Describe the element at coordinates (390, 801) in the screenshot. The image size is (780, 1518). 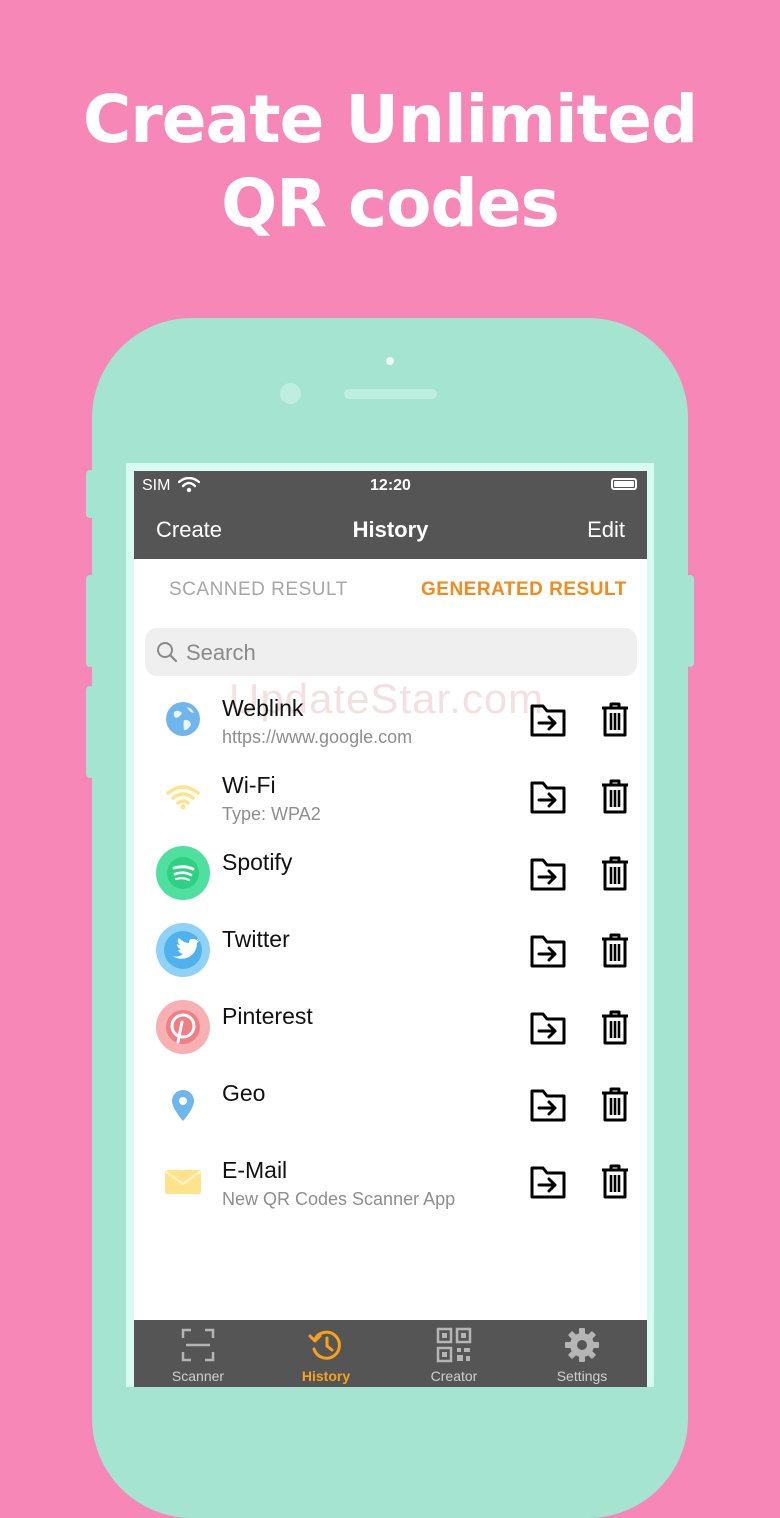
I see `list-item: Wi-Fi Type: WPA2` at that location.